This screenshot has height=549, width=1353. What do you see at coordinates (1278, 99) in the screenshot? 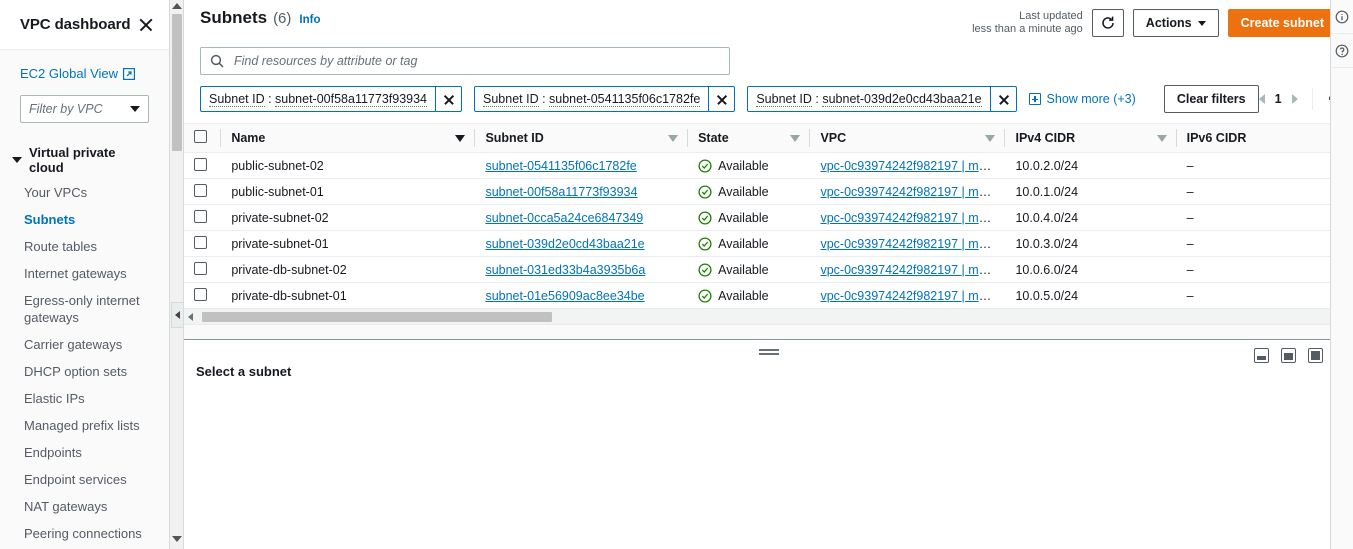
I see `page-number: 1` at bounding box center [1278, 99].